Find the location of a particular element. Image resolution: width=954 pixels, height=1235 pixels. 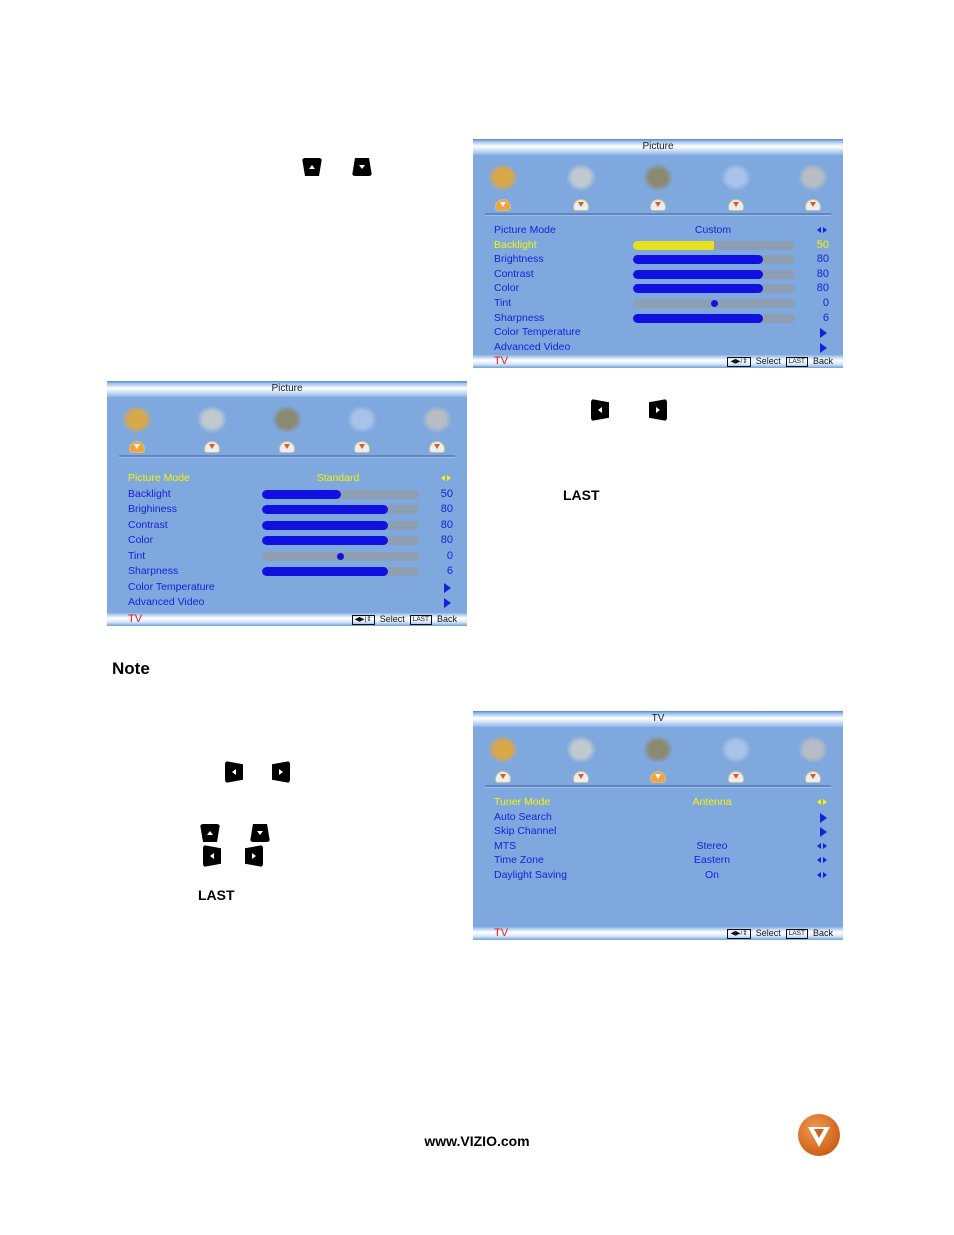

picture-icon is located at coordinates (503, 748).